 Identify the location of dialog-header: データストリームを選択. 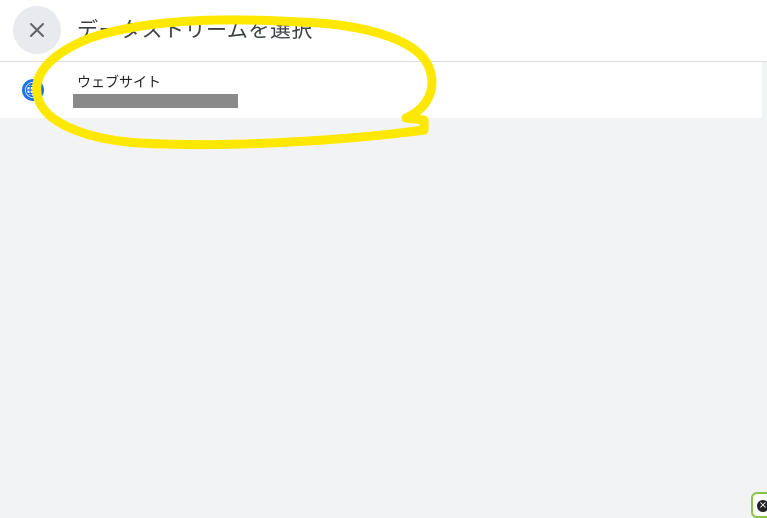
(383, 31).